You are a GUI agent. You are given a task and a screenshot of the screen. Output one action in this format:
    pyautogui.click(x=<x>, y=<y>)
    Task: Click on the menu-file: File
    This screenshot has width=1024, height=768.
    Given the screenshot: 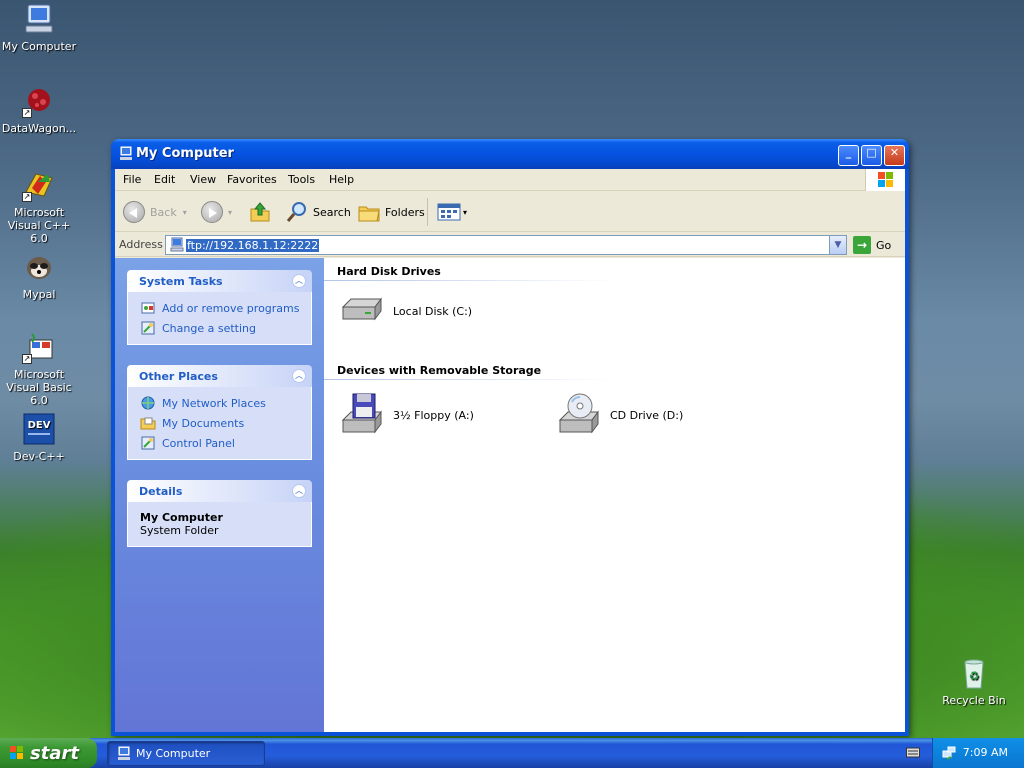 What is the action you would take?
    pyautogui.click(x=132, y=179)
    